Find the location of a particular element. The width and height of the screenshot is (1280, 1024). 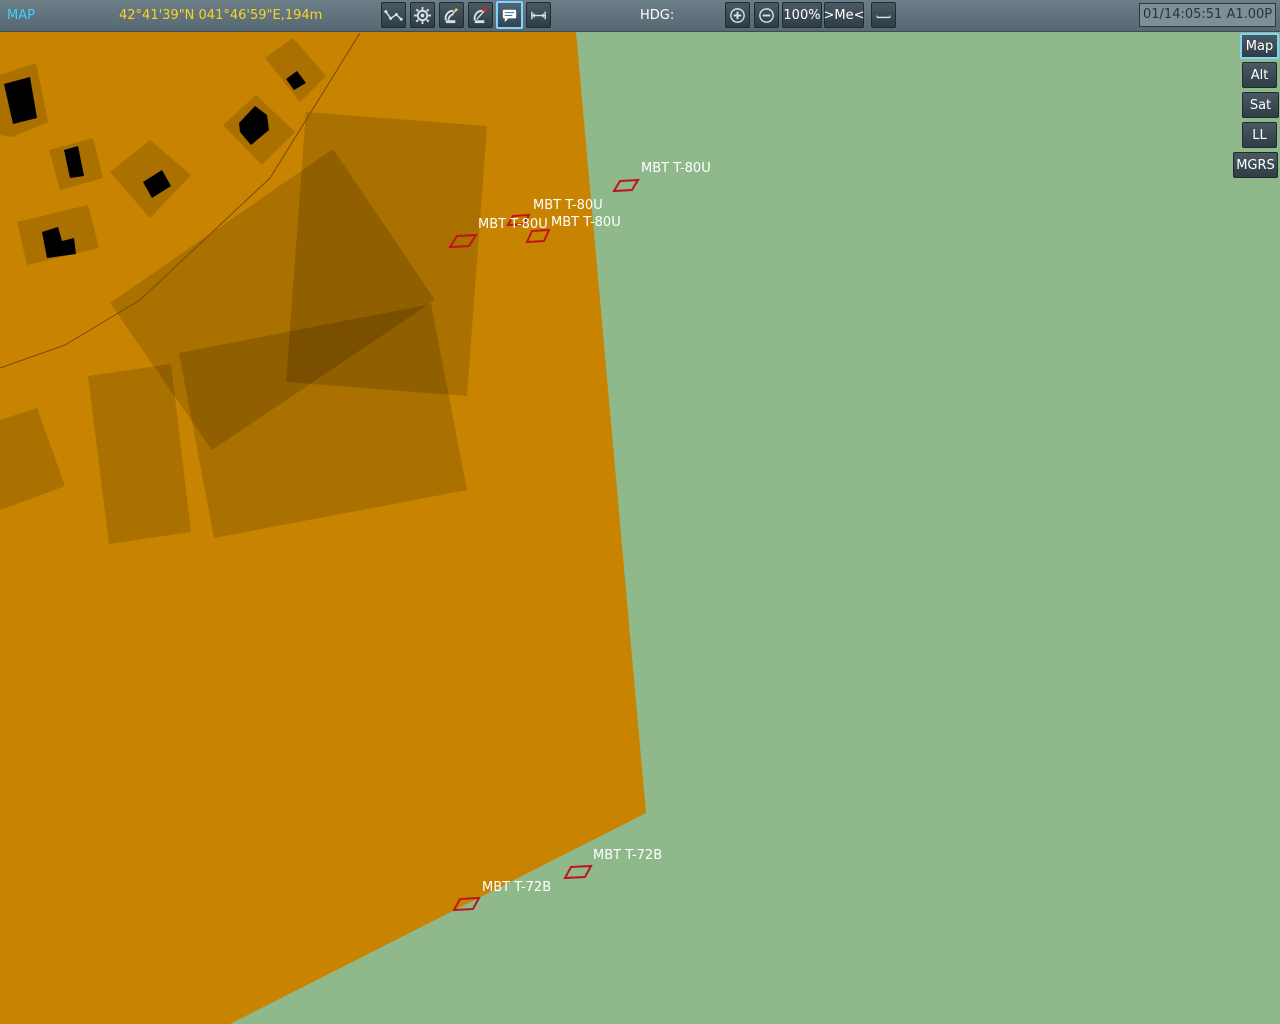

ruler-tool-button is located at coordinates (538, 15).